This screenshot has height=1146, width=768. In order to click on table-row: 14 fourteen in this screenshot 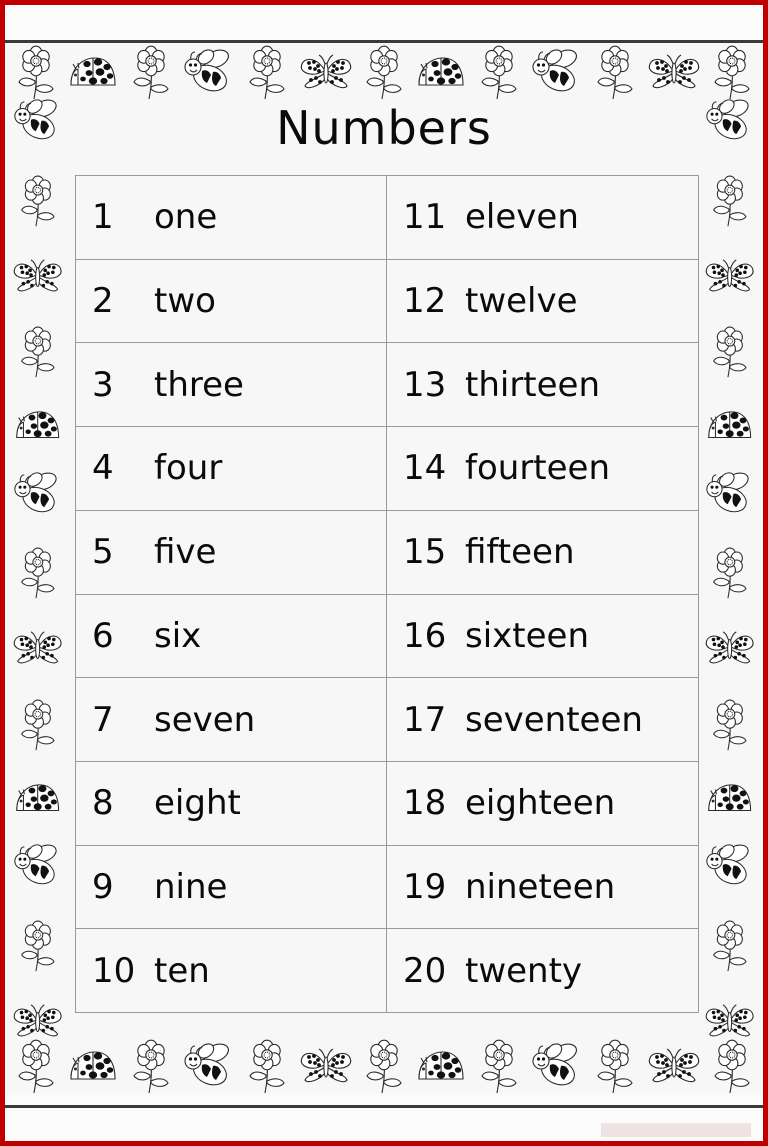, I will do `click(542, 469)`.